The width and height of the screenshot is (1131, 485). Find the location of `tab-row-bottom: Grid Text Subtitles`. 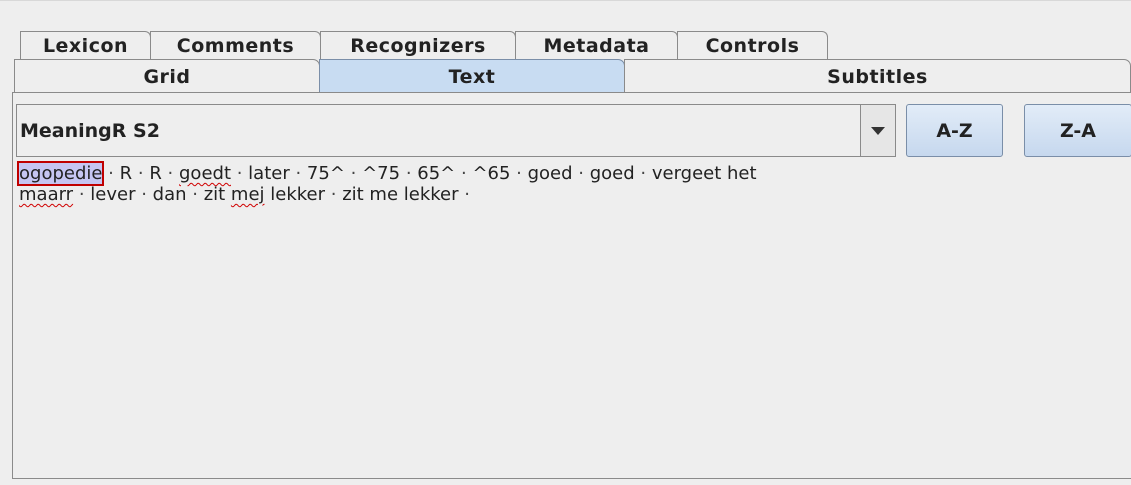

tab-row-bottom: Grid Text Subtitles is located at coordinates (572, 76).